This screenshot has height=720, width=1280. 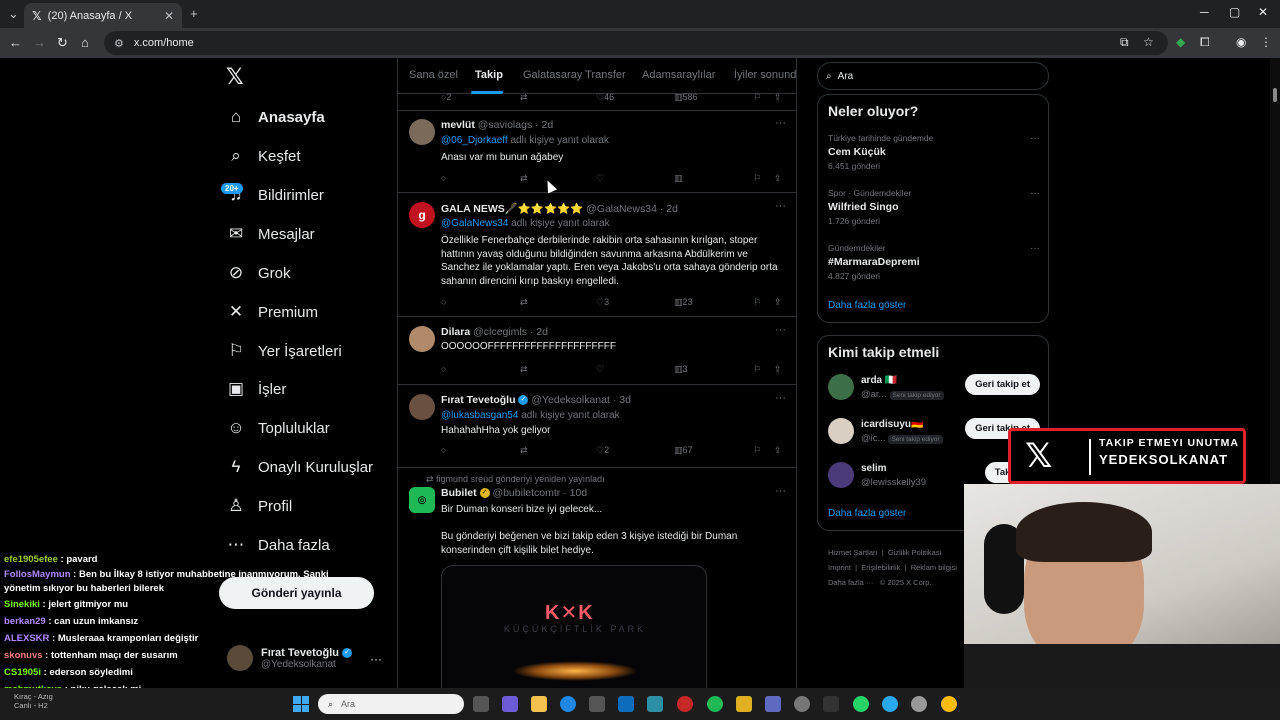 I want to click on author-name: Fırat Tevetoğlu, so click(x=478, y=400).